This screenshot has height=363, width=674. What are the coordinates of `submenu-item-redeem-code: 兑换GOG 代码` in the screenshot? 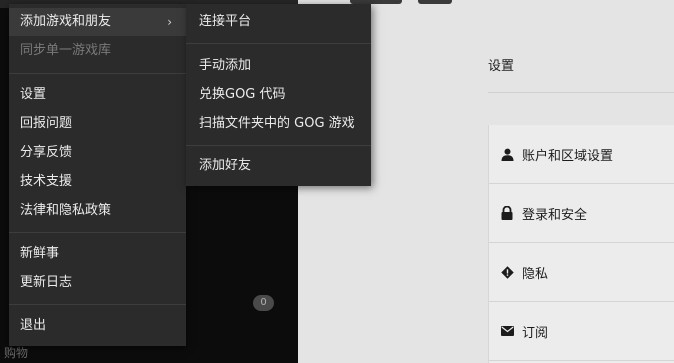 It's located at (278, 95).